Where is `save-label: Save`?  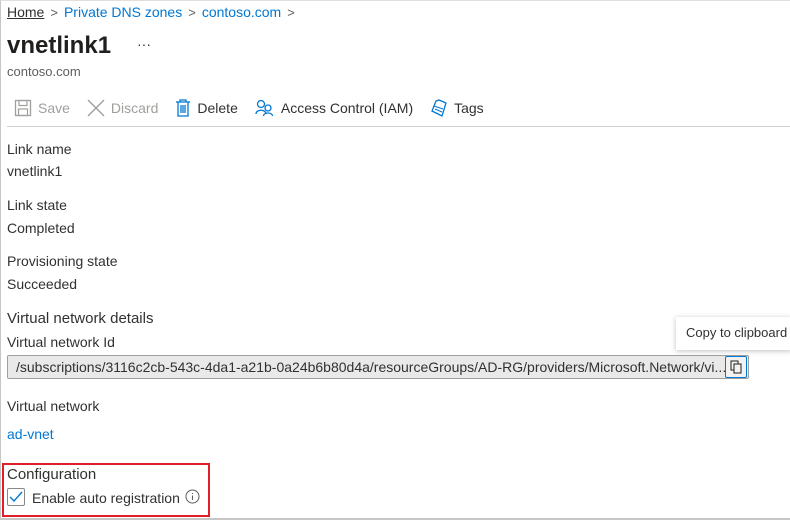 save-label: Save is located at coordinates (54, 108).